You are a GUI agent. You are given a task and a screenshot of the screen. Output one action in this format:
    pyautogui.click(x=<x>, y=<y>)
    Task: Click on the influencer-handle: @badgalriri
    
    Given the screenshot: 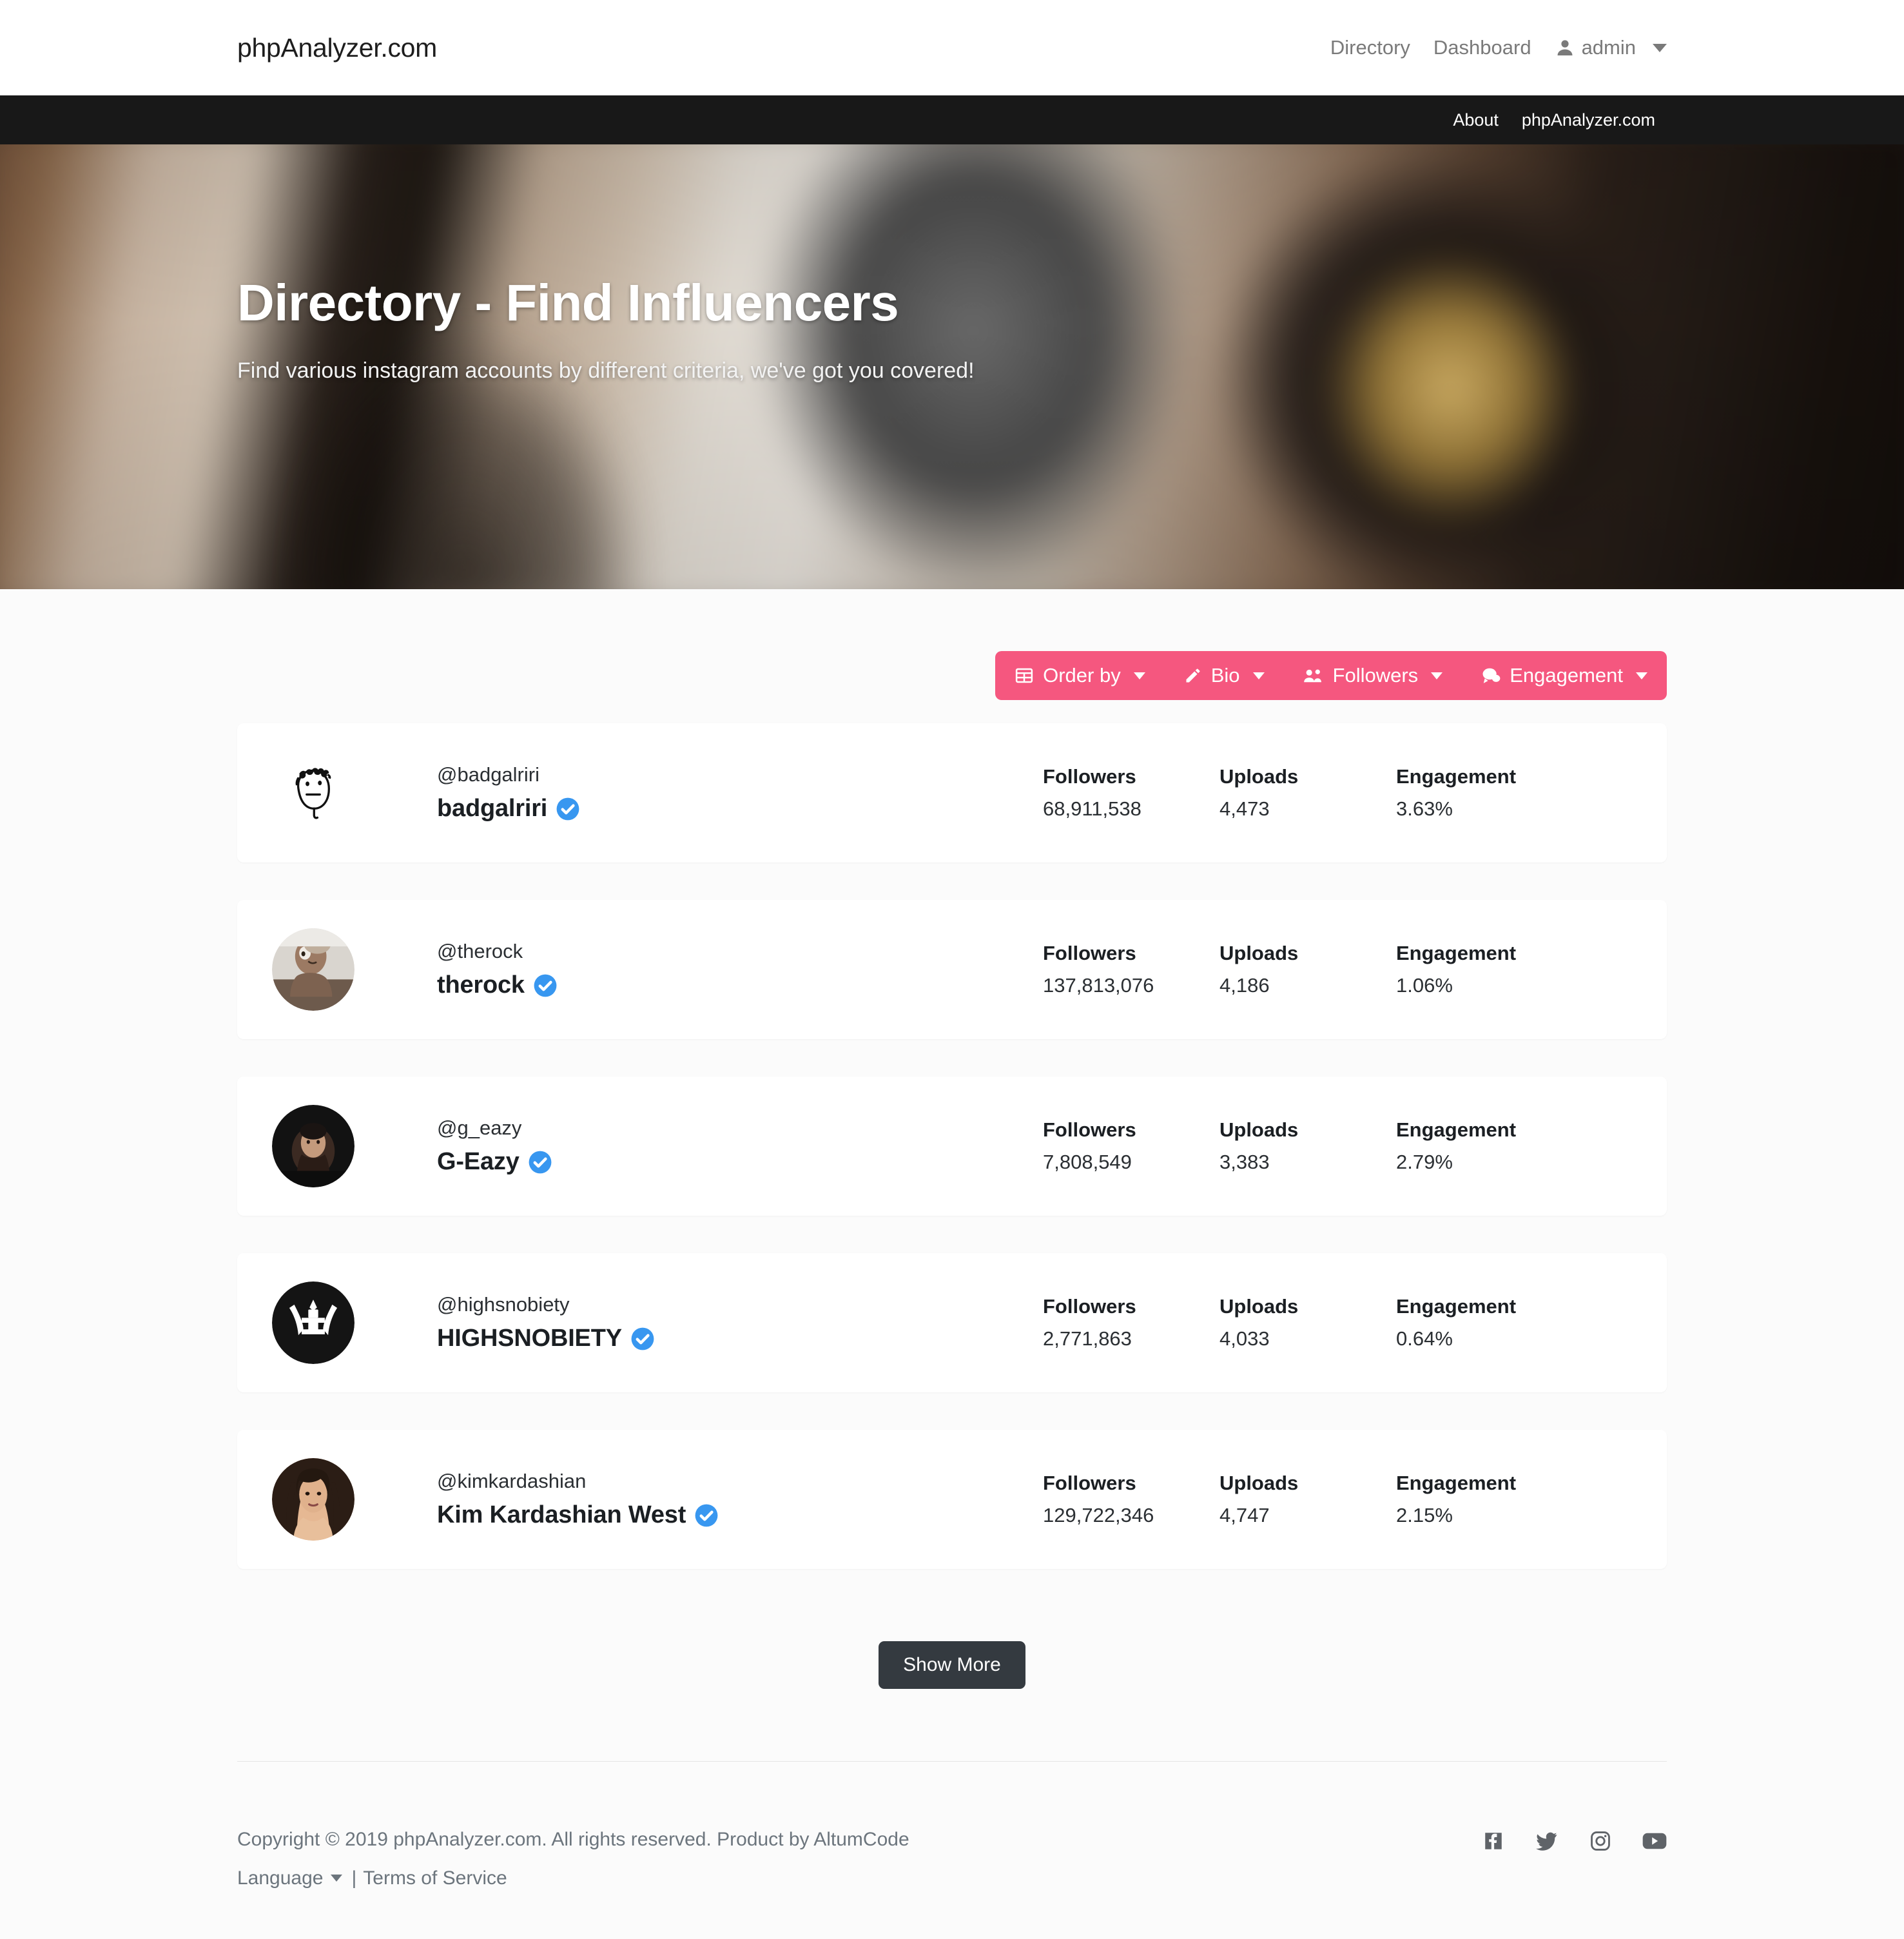 What is the action you would take?
    pyautogui.click(x=740, y=775)
    